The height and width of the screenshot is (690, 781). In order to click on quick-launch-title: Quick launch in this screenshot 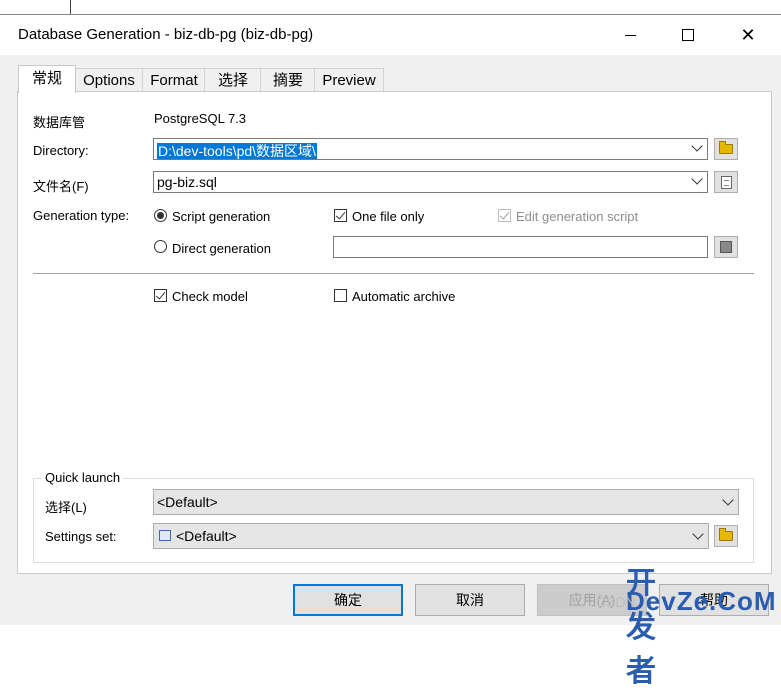, I will do `click(83, 477)`.